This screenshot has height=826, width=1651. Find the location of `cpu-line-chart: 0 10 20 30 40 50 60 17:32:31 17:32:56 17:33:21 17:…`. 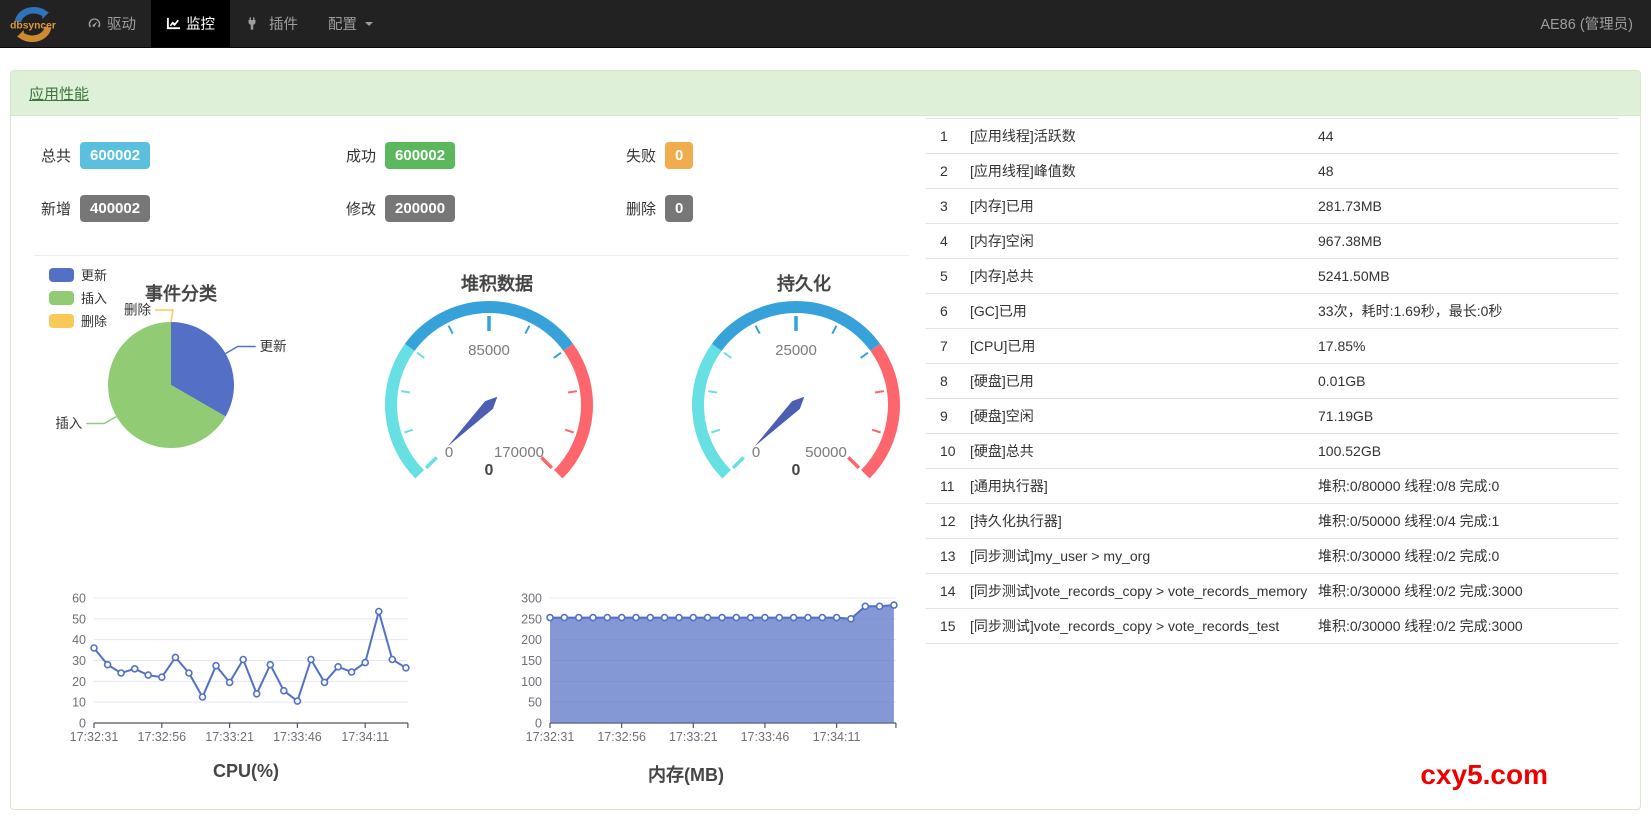

cpu-line-chart: 0 10 20 30 40 50 60 17:32:31 17:32:56 17:33:21 17:… is located at coordinates (246, 663).